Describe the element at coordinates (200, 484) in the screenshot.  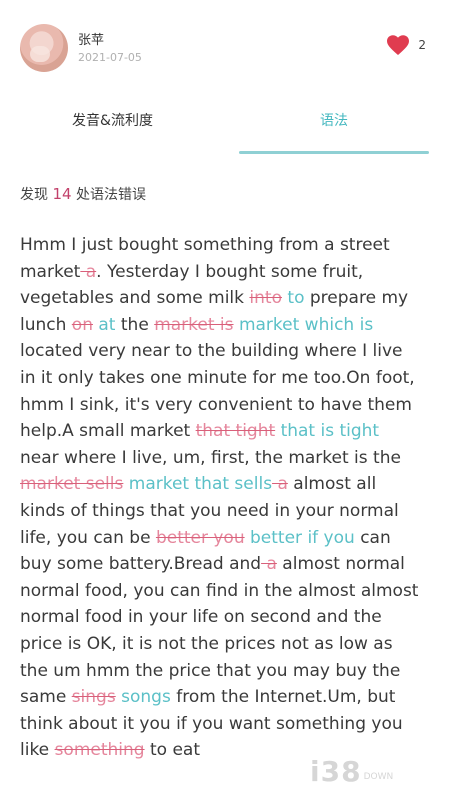
I see `inserted-correction: market that sells` at that location.